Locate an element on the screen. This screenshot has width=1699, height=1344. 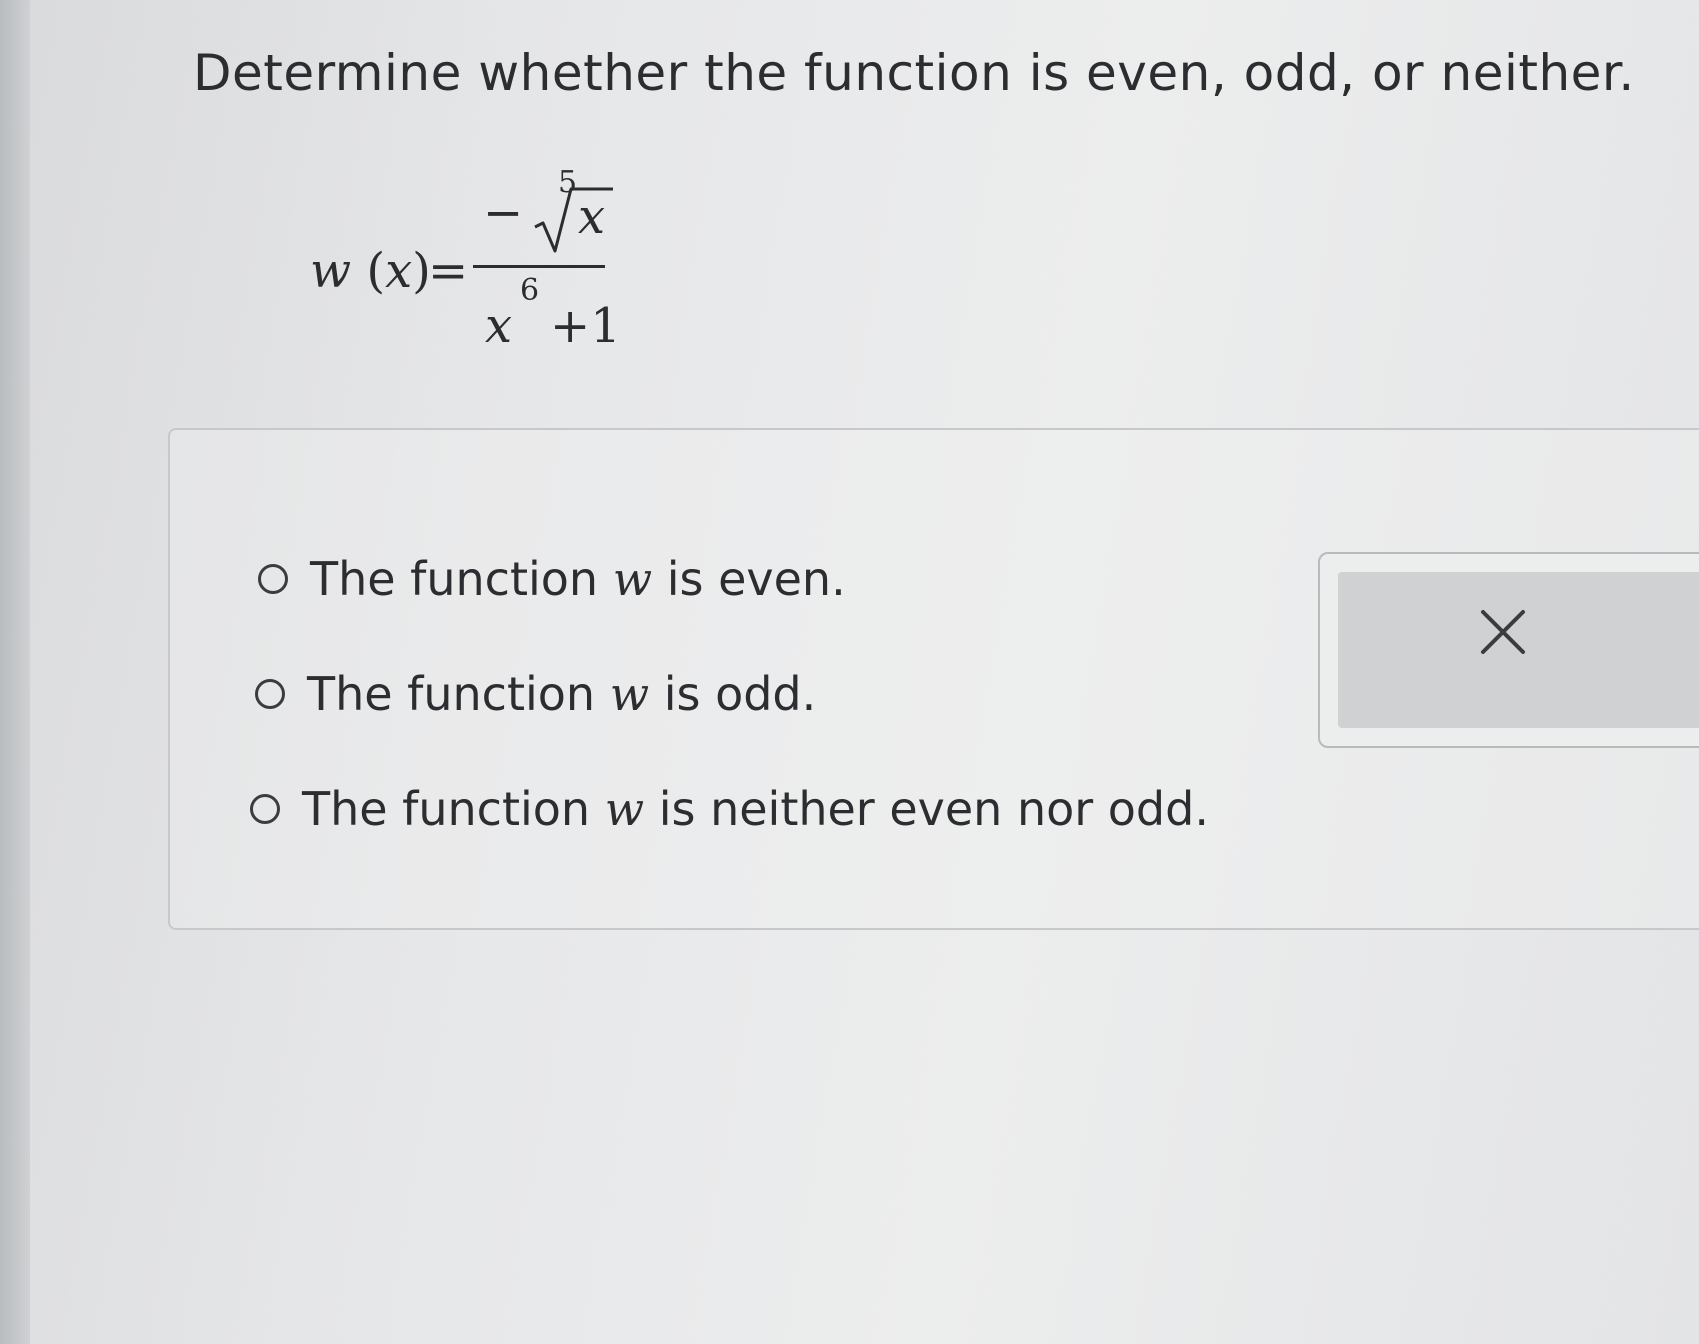
denominator-base: x is located at coordinates (499, 326).